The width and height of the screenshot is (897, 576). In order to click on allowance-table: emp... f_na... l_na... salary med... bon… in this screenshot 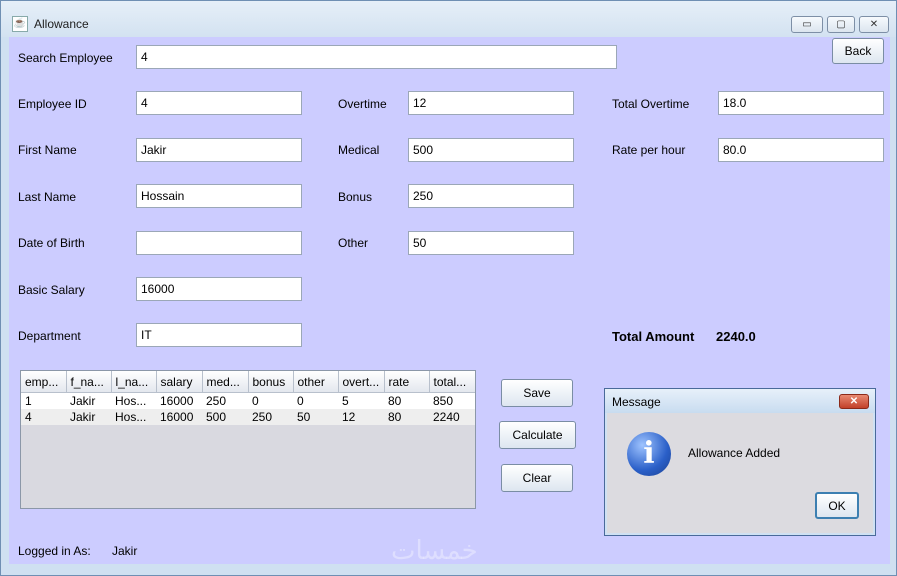, I will do `click(248, 439)`.